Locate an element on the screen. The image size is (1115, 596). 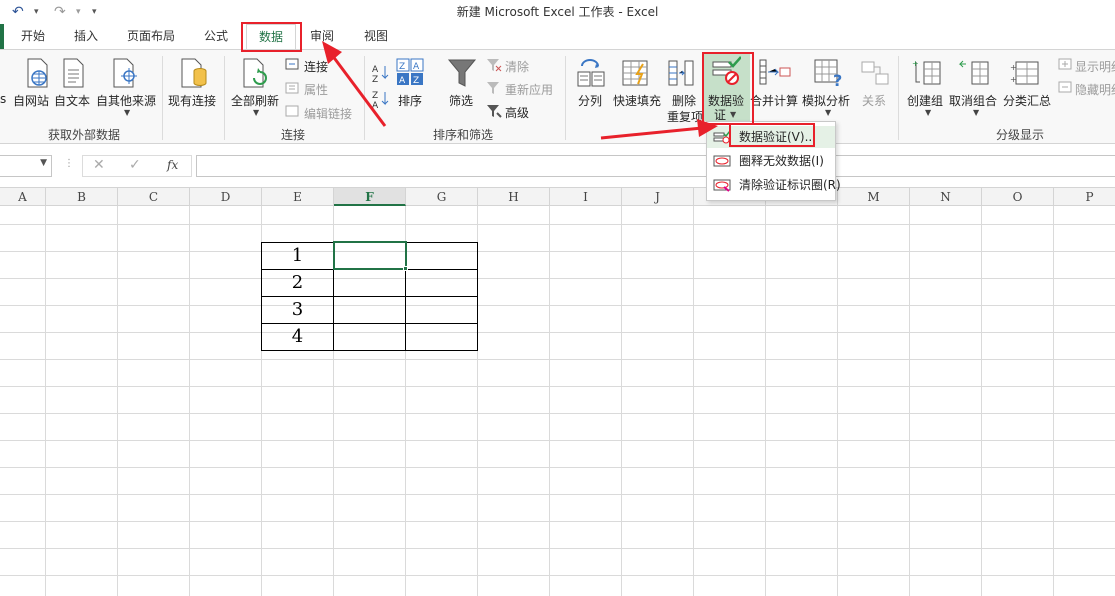
annotation-arrows is located at coordinates (520, 90).